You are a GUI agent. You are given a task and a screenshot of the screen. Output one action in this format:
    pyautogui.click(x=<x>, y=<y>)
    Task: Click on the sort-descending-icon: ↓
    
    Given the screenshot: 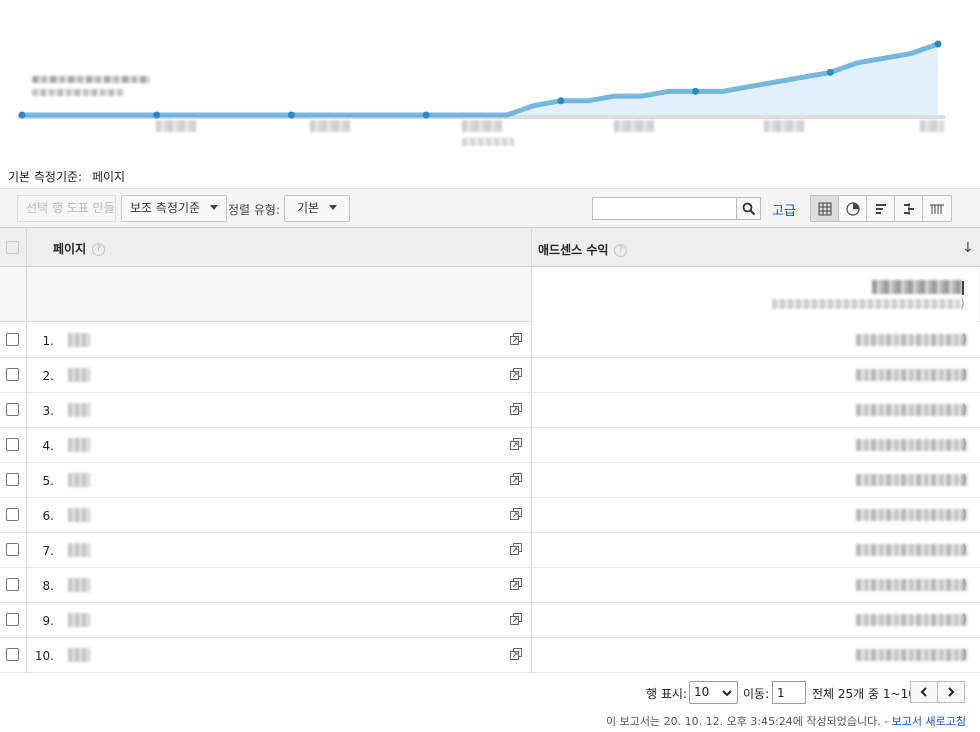 What is the action you would take?
    pyautogui.click(x=968, y=248)
    